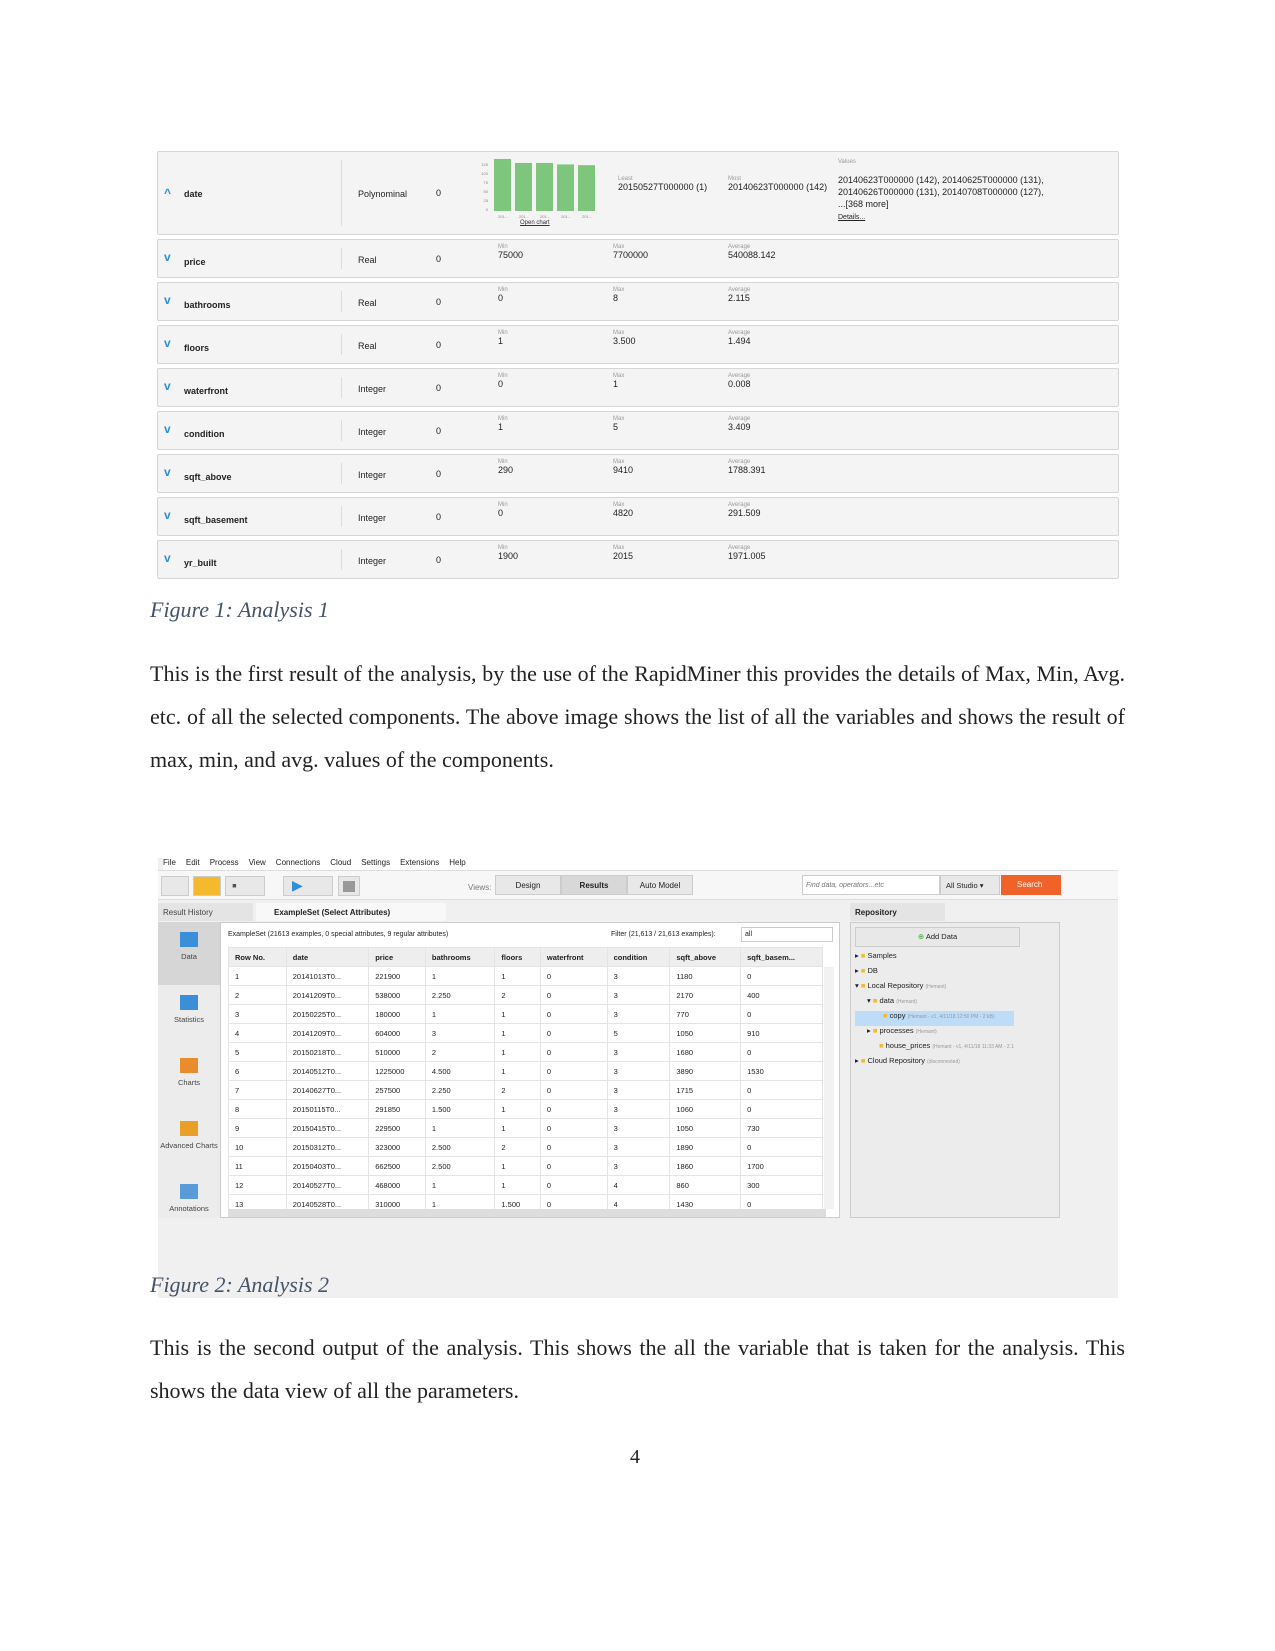  I want to click on column-header: date, so click(327, 957).